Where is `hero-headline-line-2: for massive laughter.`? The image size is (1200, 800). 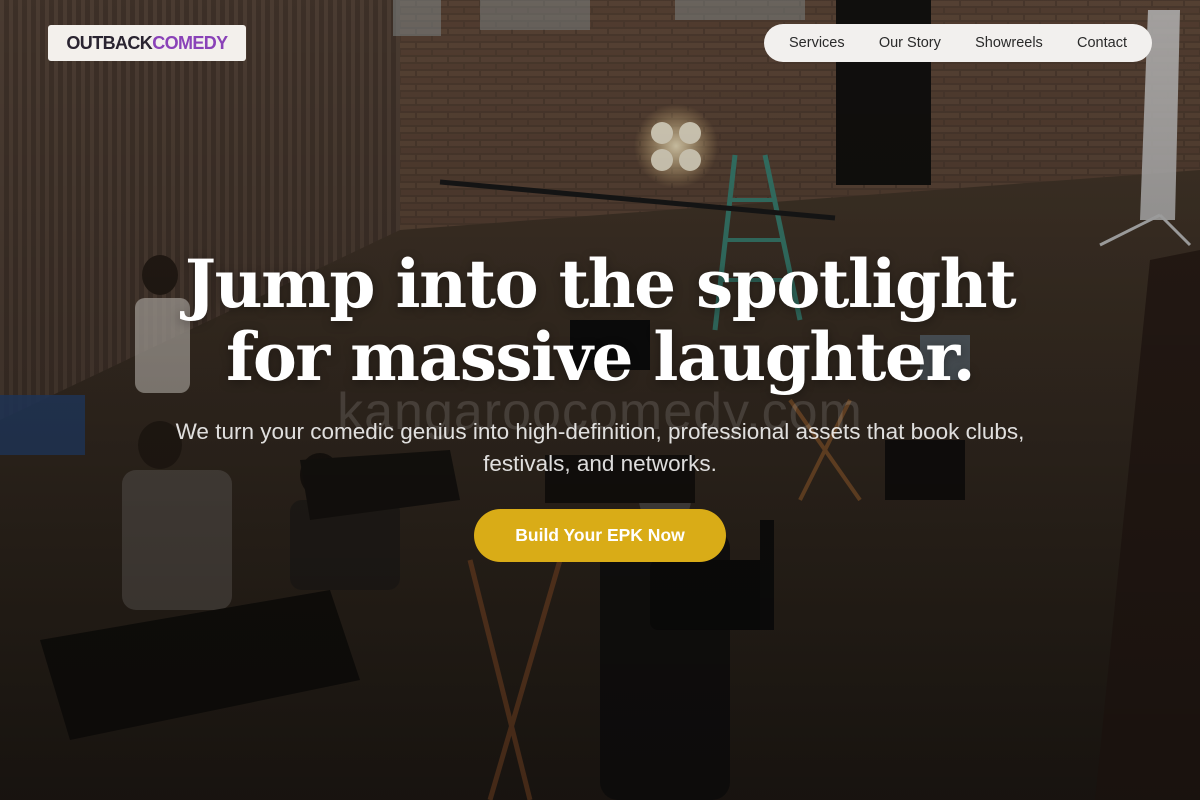
hero-headline-line-2: for massive laughter. is located at coordinates (600, 357).